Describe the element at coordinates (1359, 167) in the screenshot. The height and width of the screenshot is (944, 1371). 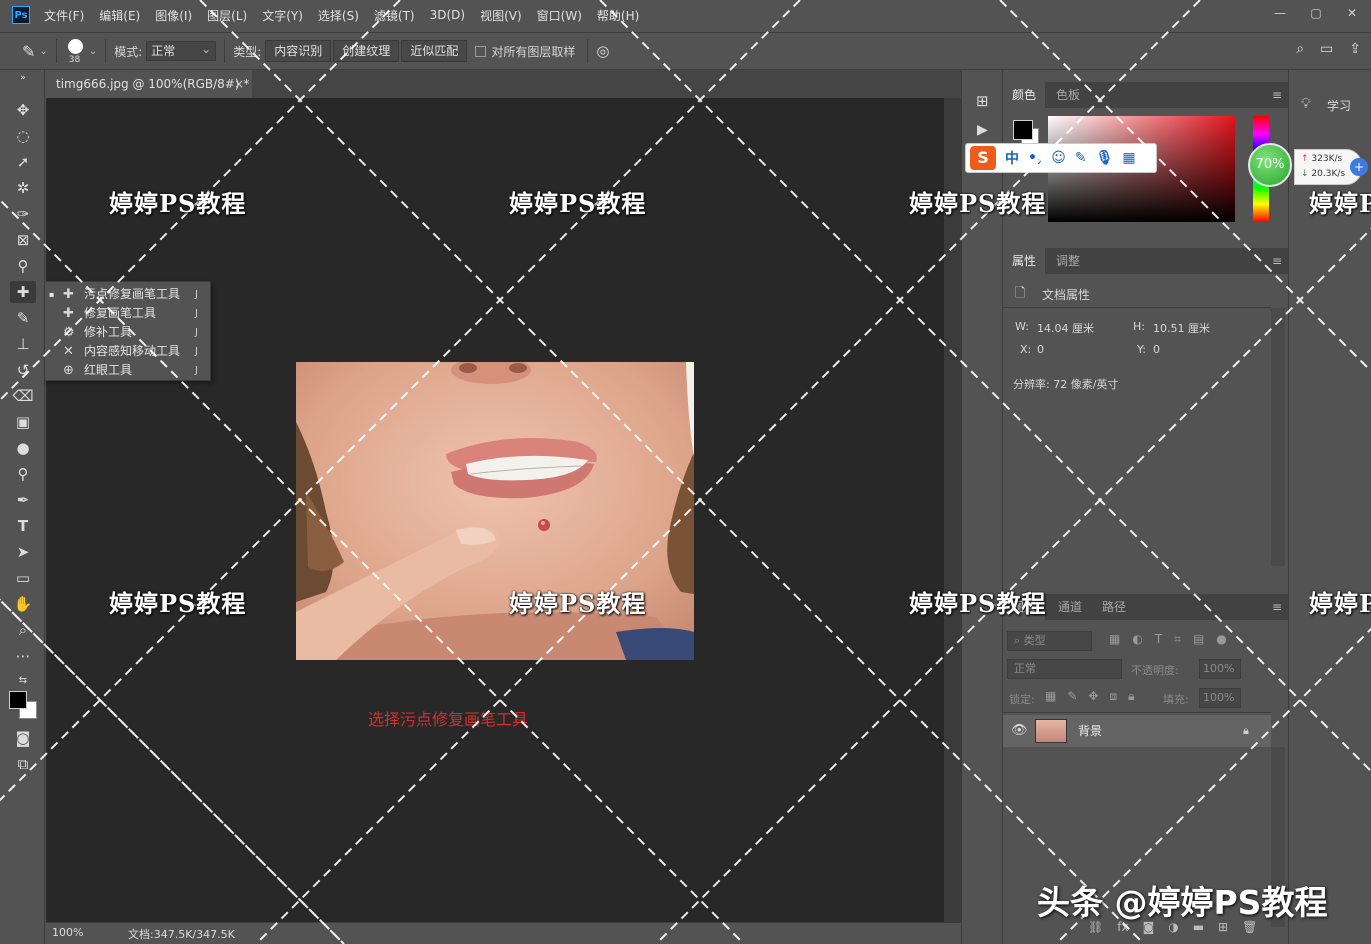
I see `network-plus-icon: +` at that location.